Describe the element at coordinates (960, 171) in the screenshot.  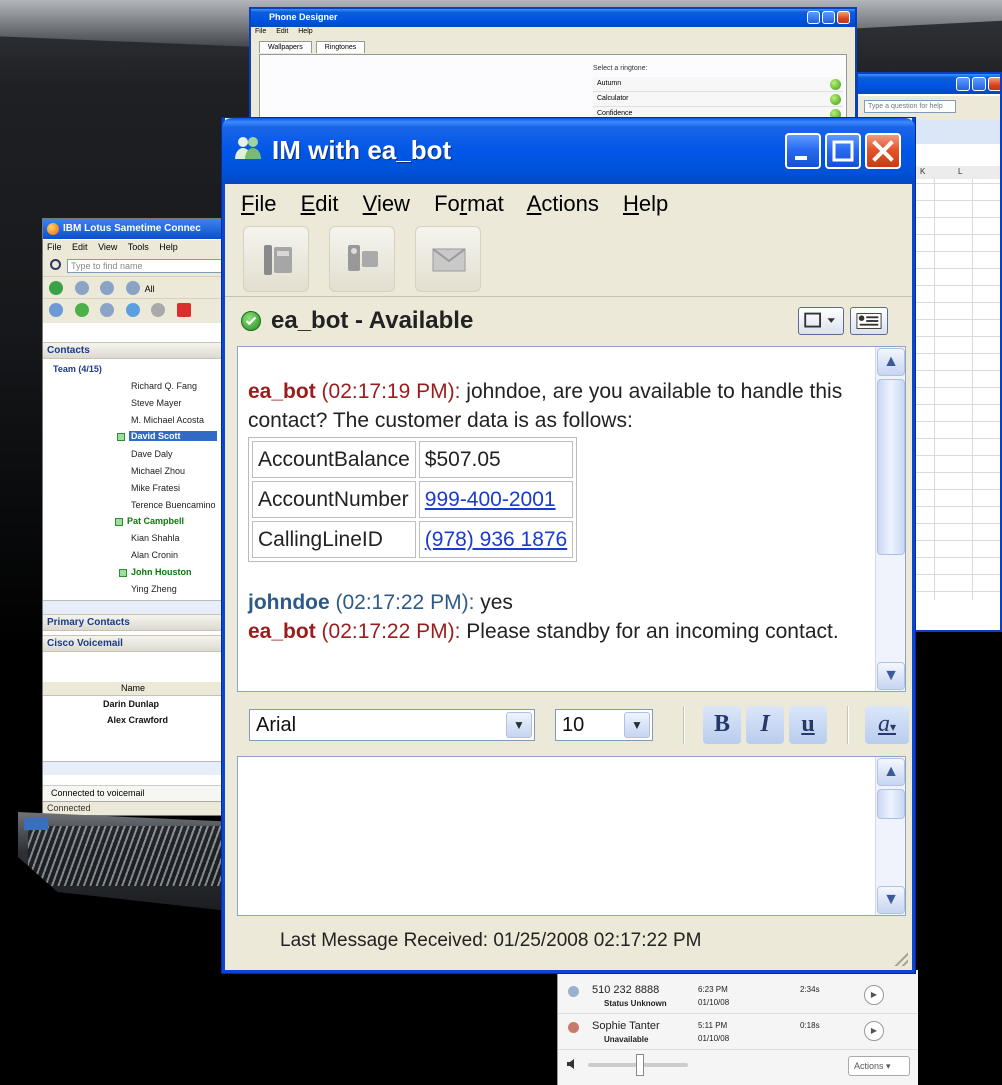
I see `column-header: L` at that location.